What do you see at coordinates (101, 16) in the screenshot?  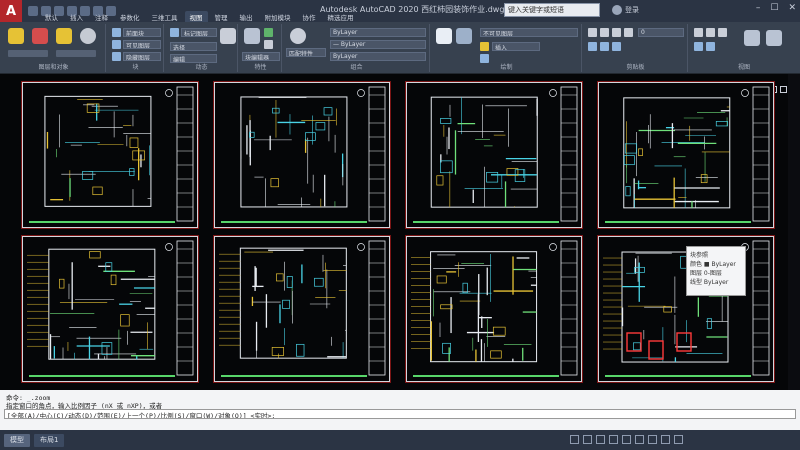 I see `tab-annotate: 注释` at bounding box center [101, 16].